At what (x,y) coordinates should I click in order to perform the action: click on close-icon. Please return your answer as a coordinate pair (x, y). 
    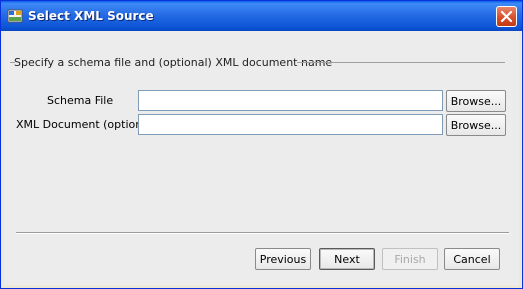
    Looking at the image, I should click on (506, 16).